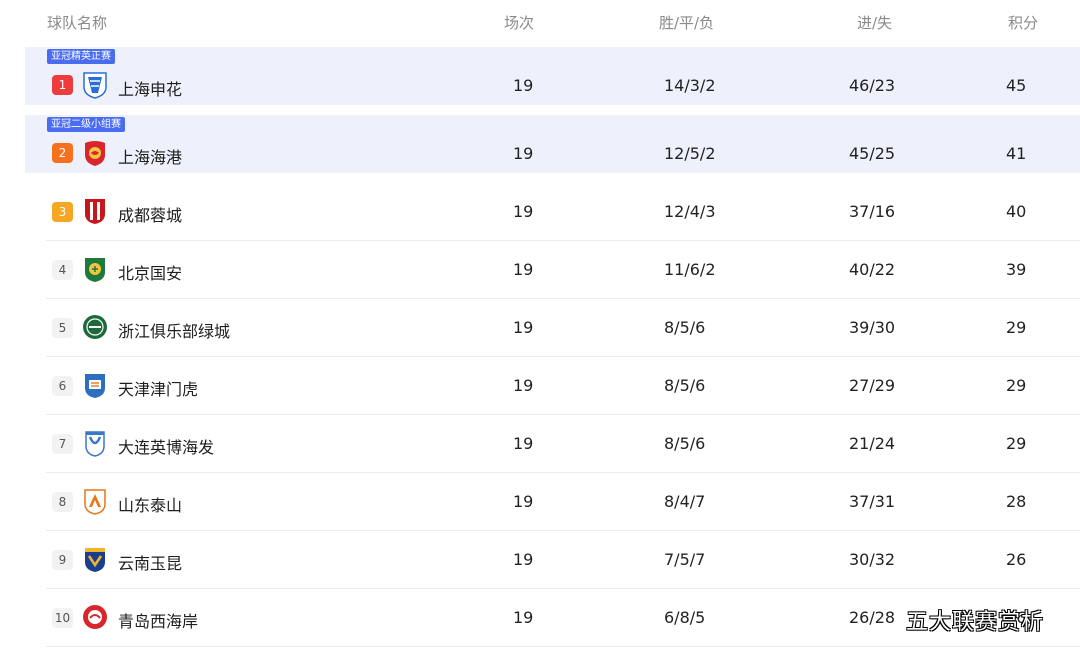 This screenshot has height=649, width=1080. Describe the element at coordinates (690, 211) in the screenshot. I see `wdl-cell: 12/4/3` at that location.